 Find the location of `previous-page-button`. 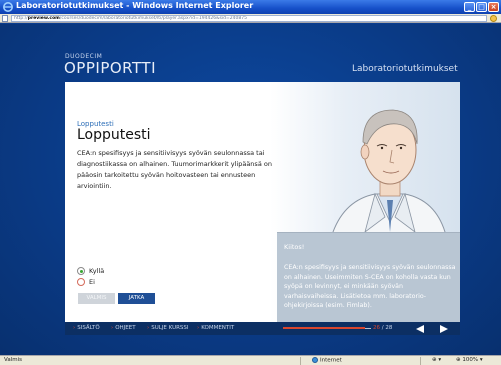

previous-page-button is located at coordinates (419, 328).